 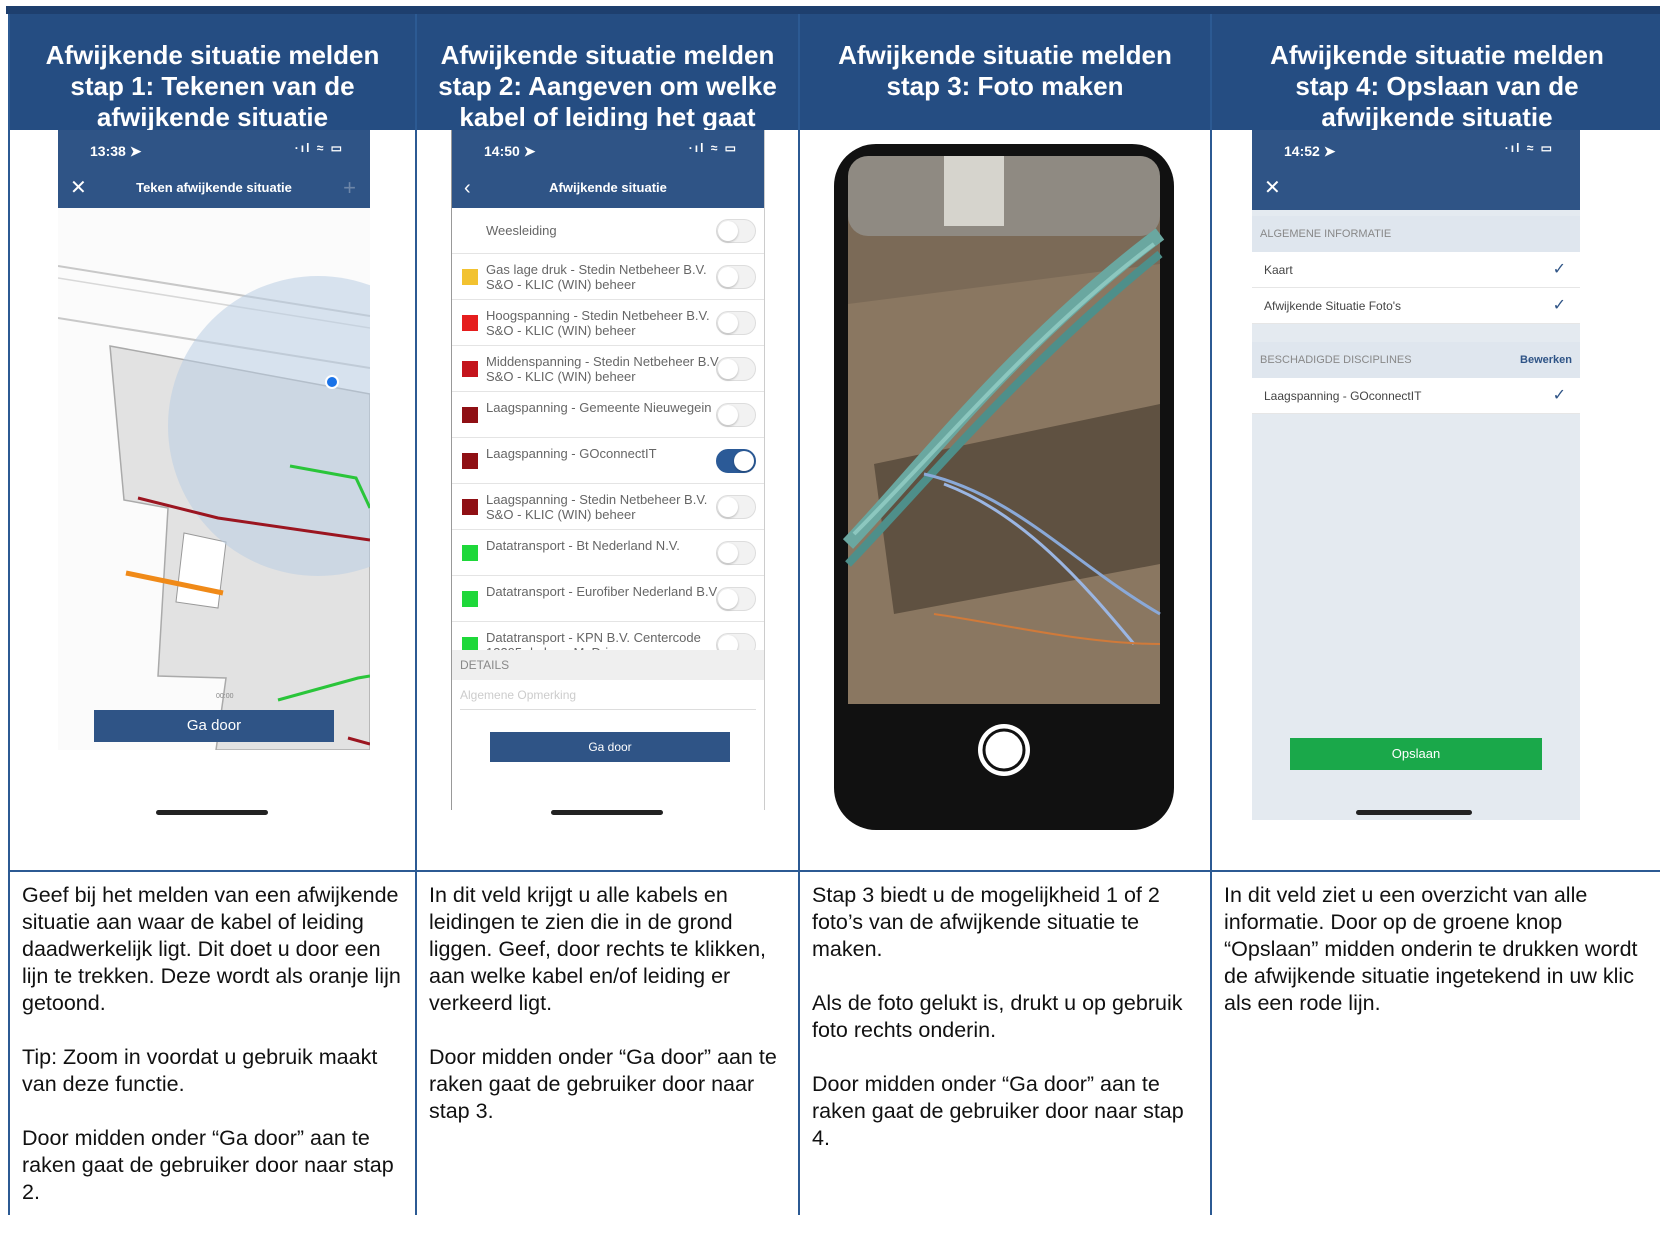 What do you see at coordinates (1546, 360) in the screenshot?
I see `edit-link: Bewerken` at bounding box center [1546, 360].